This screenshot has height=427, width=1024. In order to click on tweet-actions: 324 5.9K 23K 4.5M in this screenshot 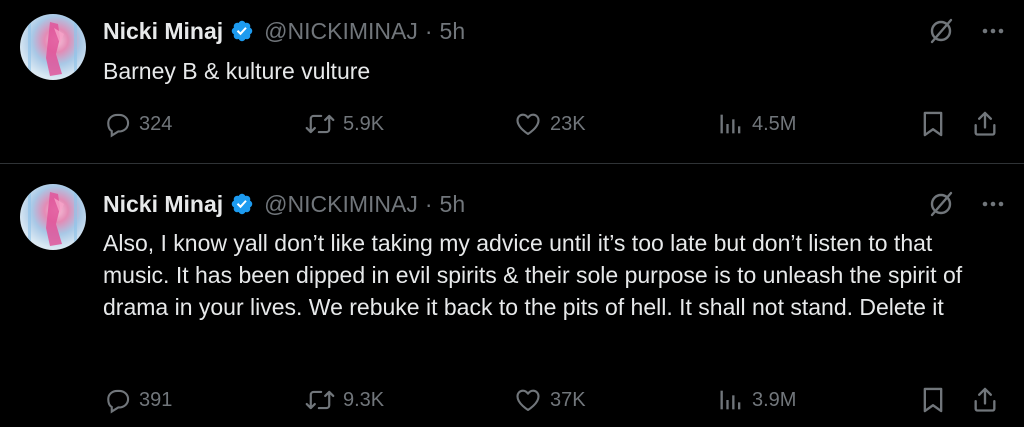, I will do `click(553, 126)`.